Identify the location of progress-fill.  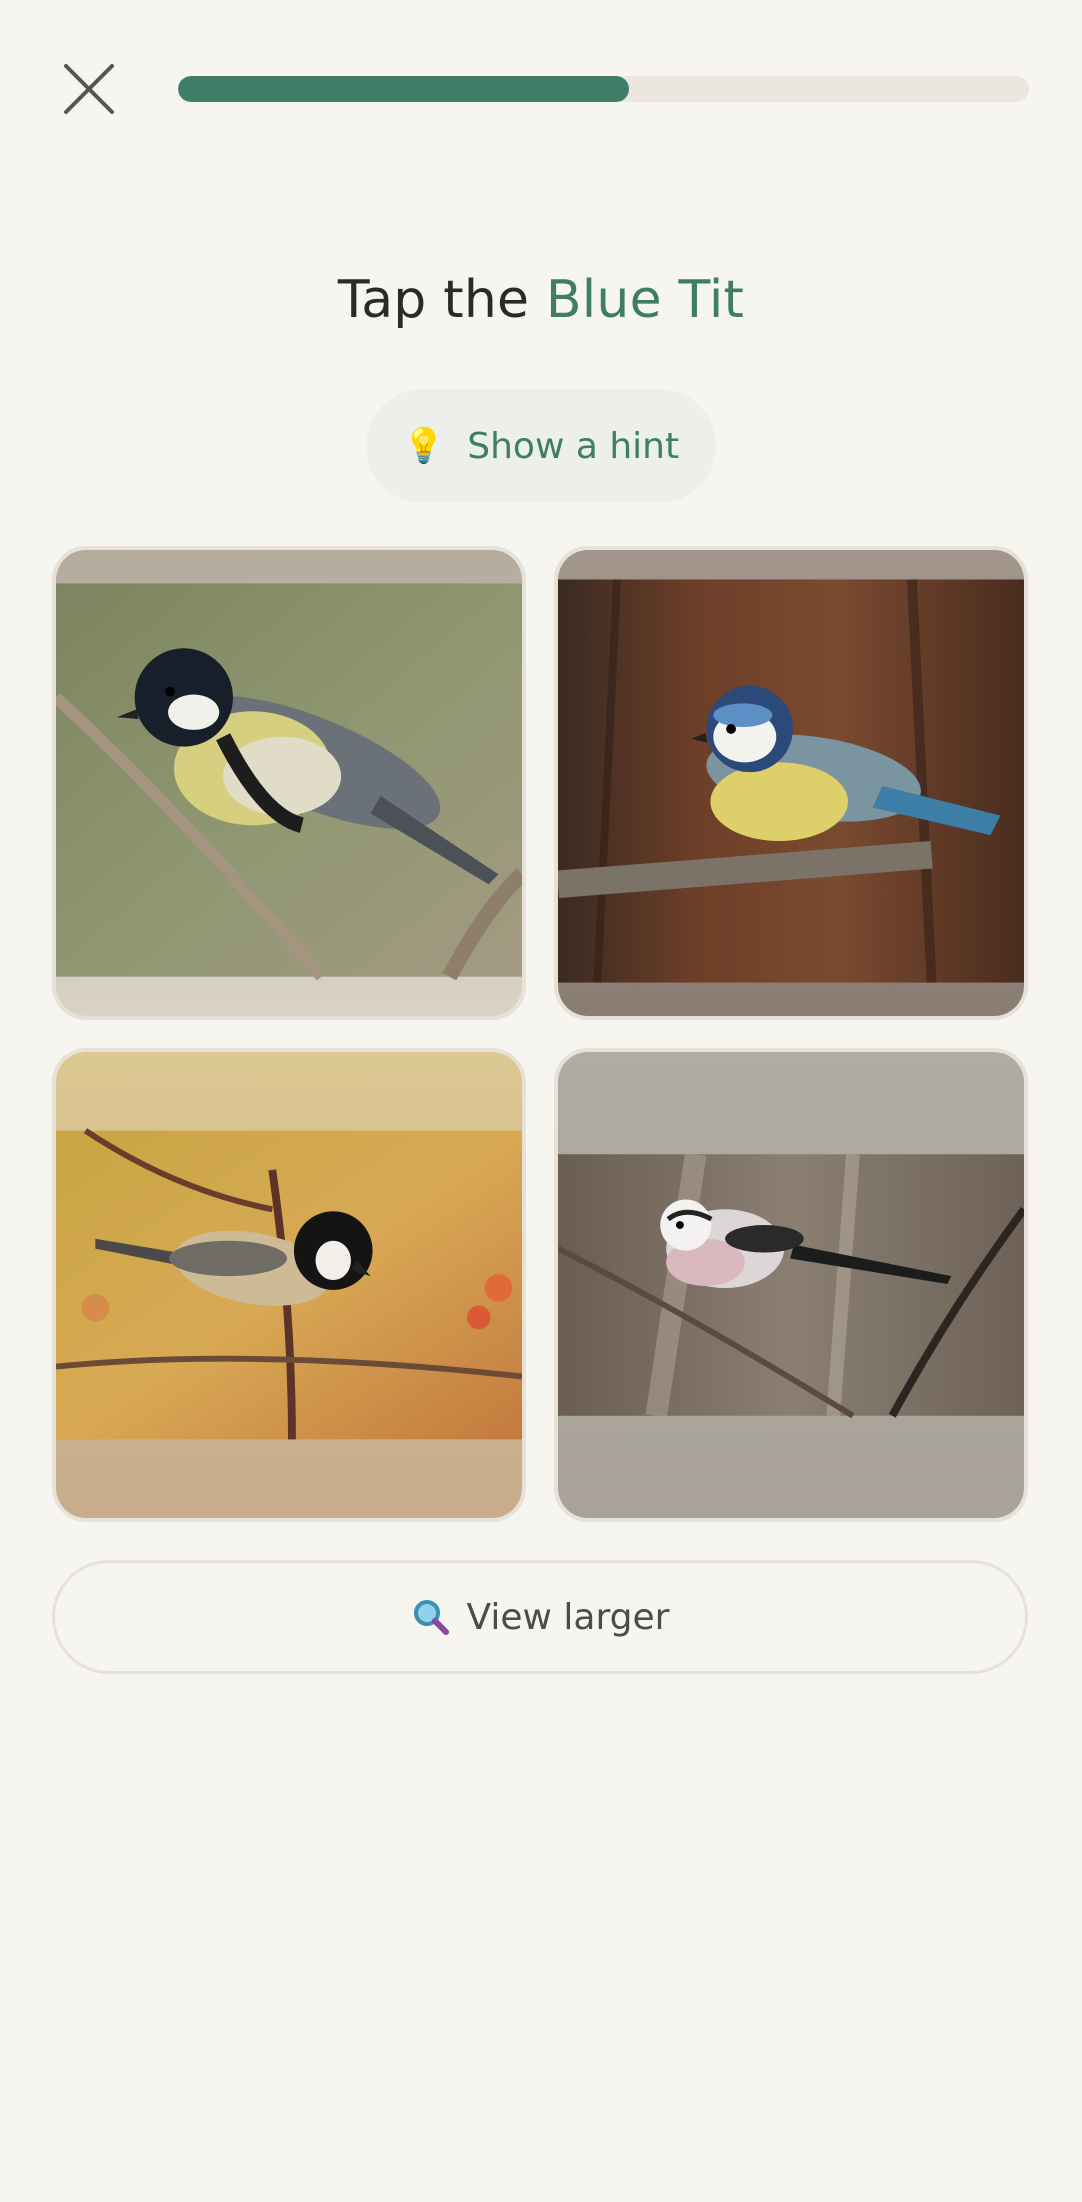
(404, 89).